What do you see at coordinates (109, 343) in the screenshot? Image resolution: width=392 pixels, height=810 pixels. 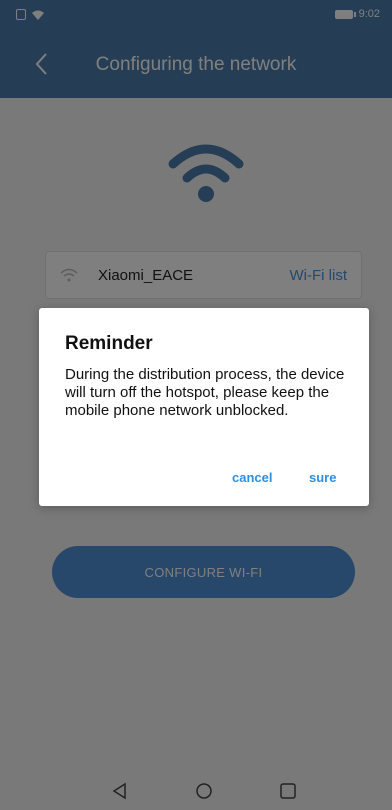 I see `dialog-title: Reminder` at bounding box center [109, 343].